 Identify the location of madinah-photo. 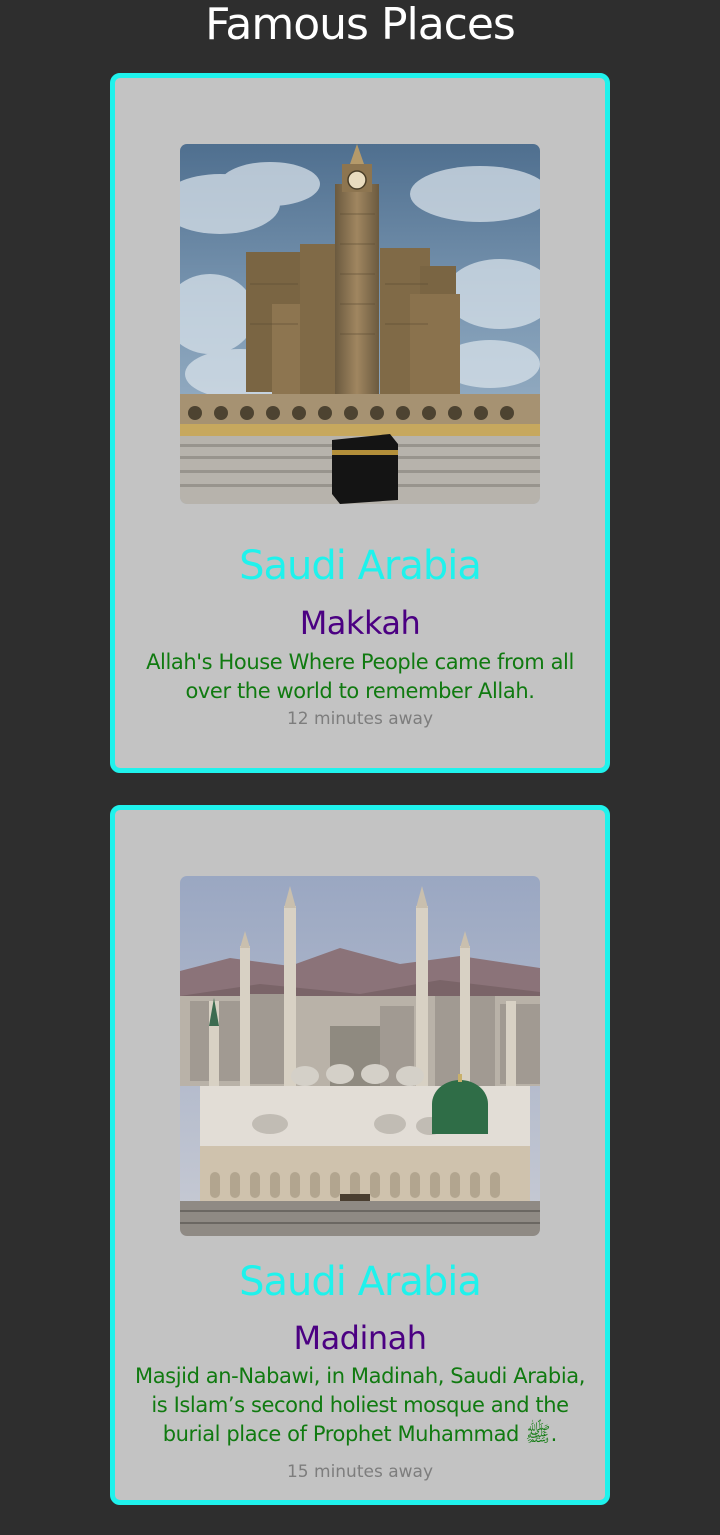
(360, 1056).